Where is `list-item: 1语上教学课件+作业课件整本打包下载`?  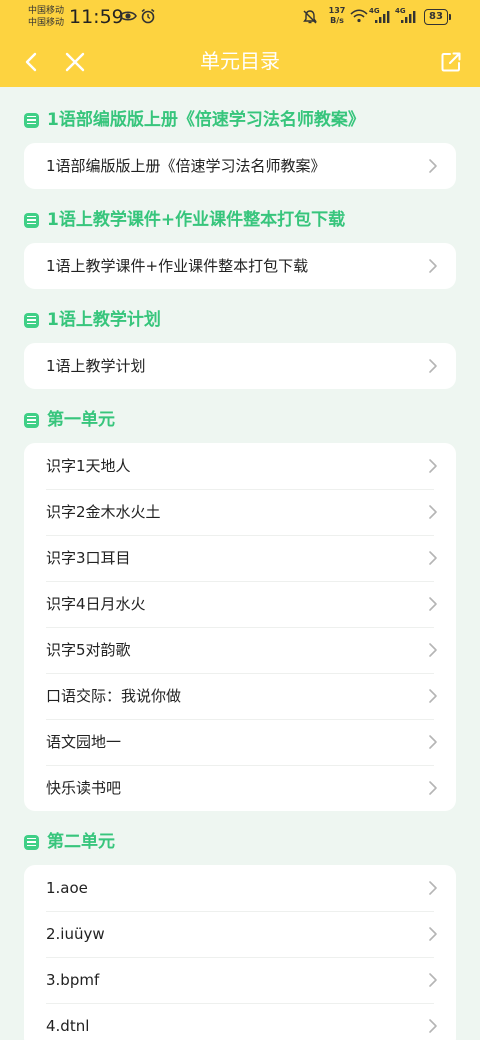 list-item: 1语上教学课件+作业课件整本打包下载 is located at coordinates (240, 266).